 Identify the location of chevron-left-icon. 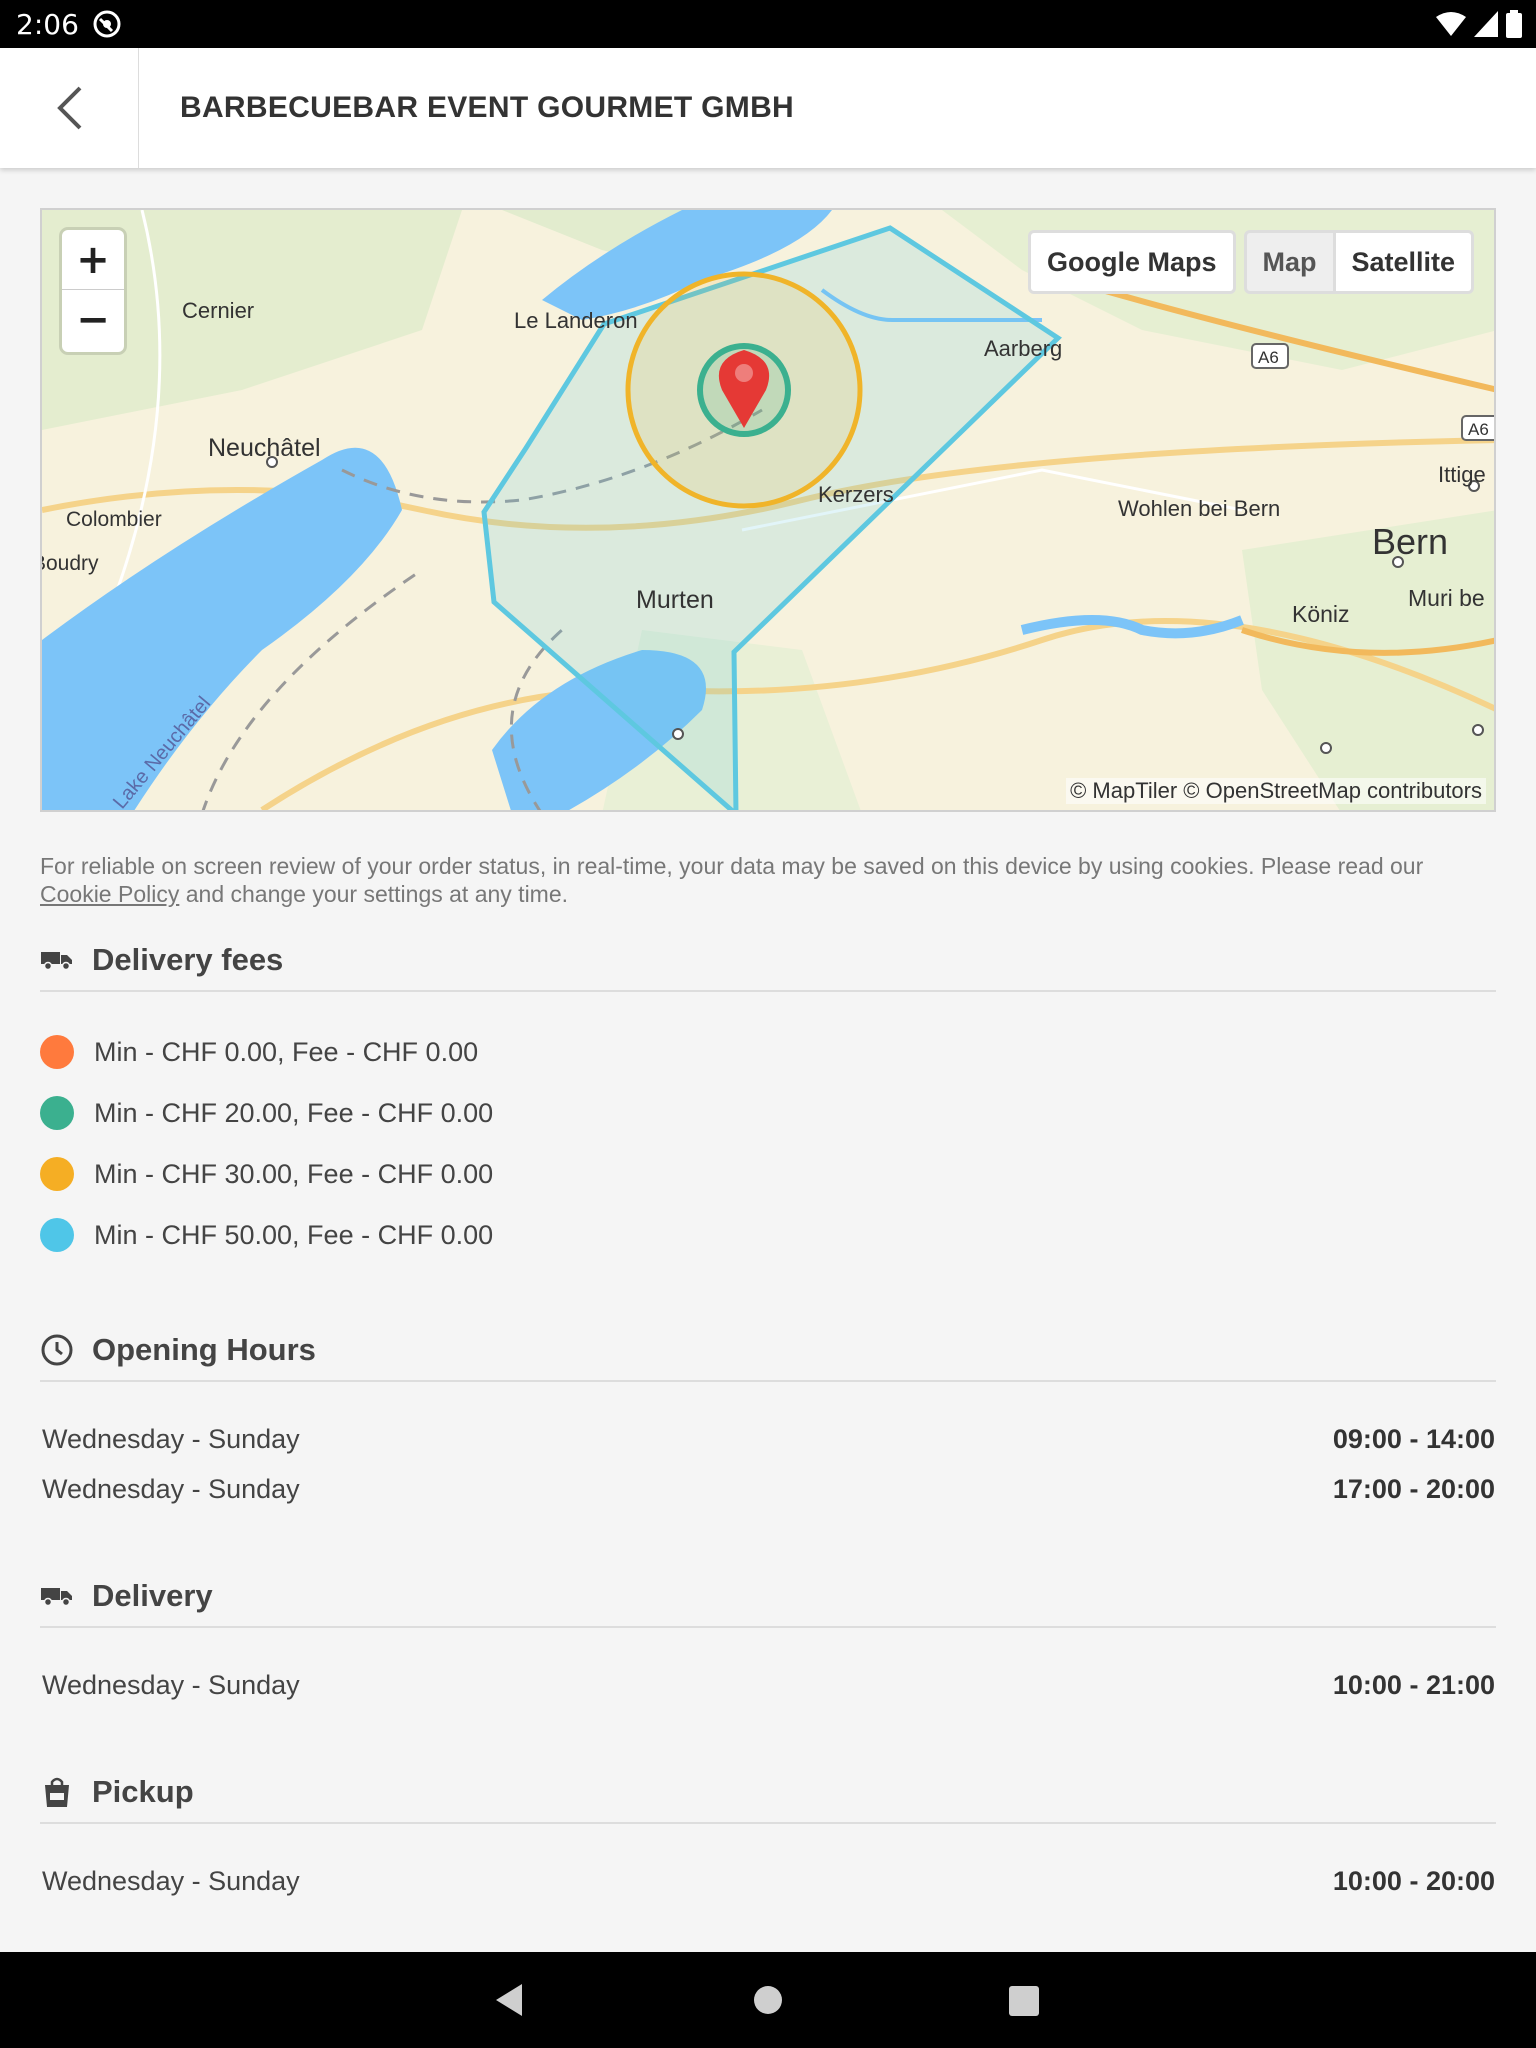
(69, 108).